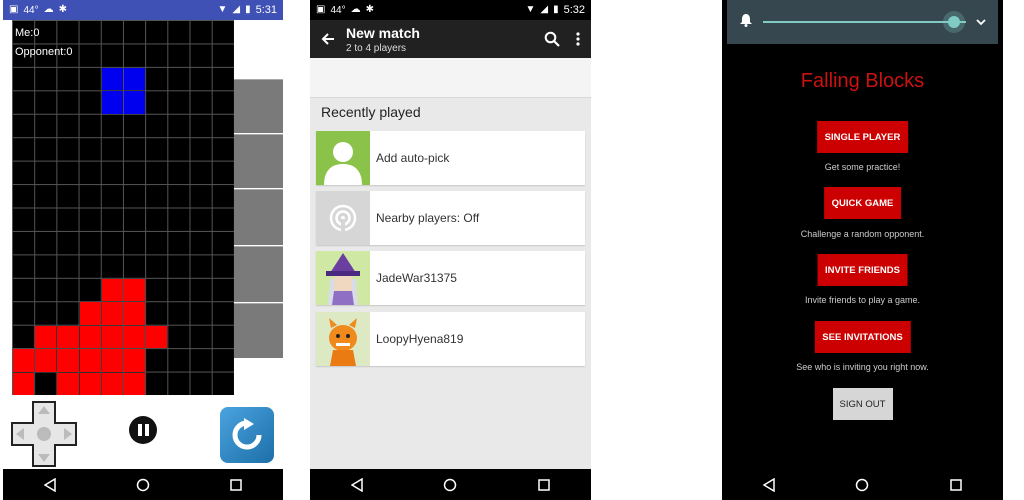 The image size is (1024, 500). What do you see at coordinates (44, 434) in the screenshot?
I see `dpad-icon` at bounding box center [44, 434].